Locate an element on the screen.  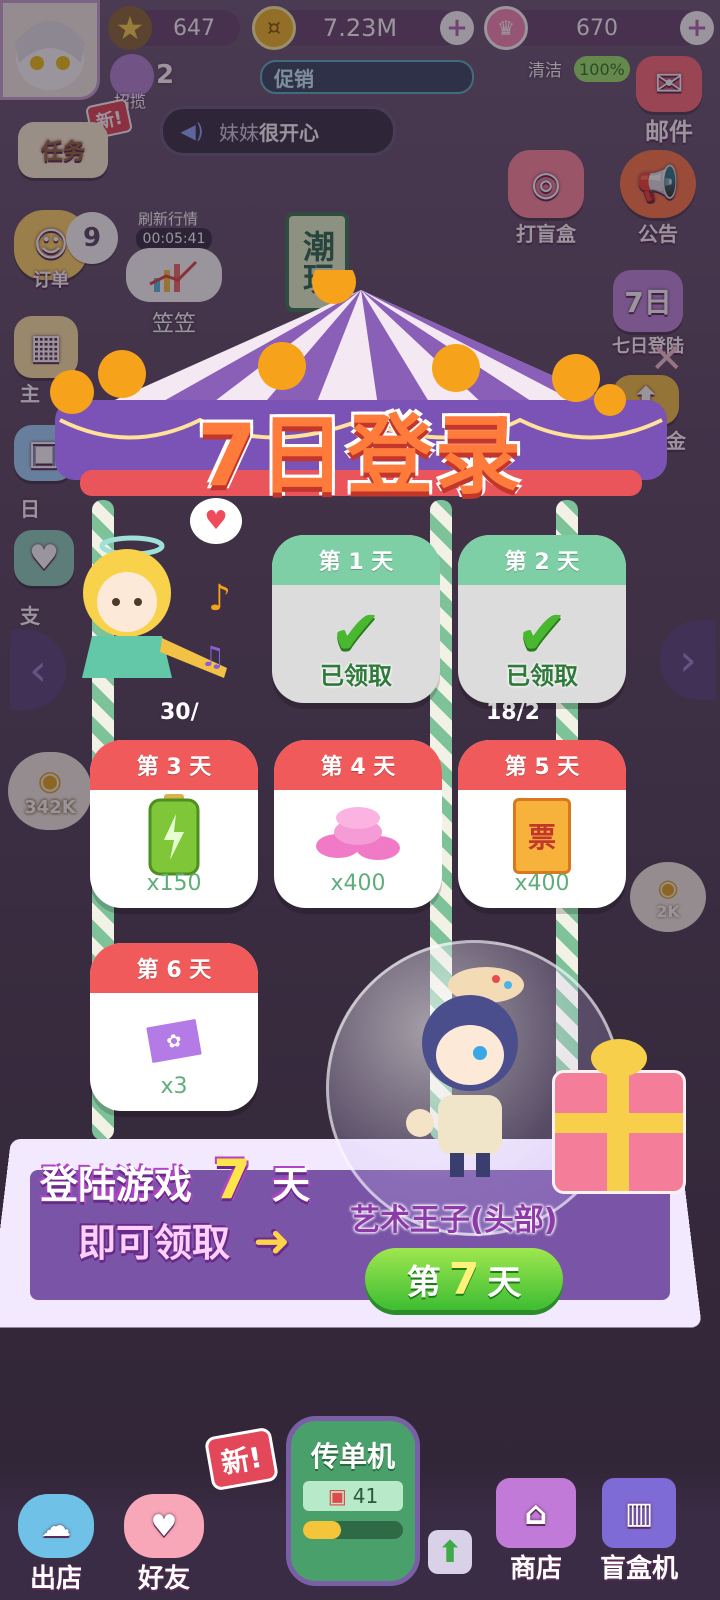
nav-shop: ⌂ 商店 is located at coordinates (536, 1531).